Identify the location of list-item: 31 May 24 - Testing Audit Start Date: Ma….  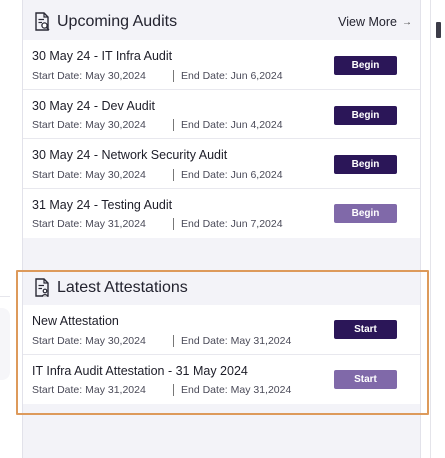
(221, 214).